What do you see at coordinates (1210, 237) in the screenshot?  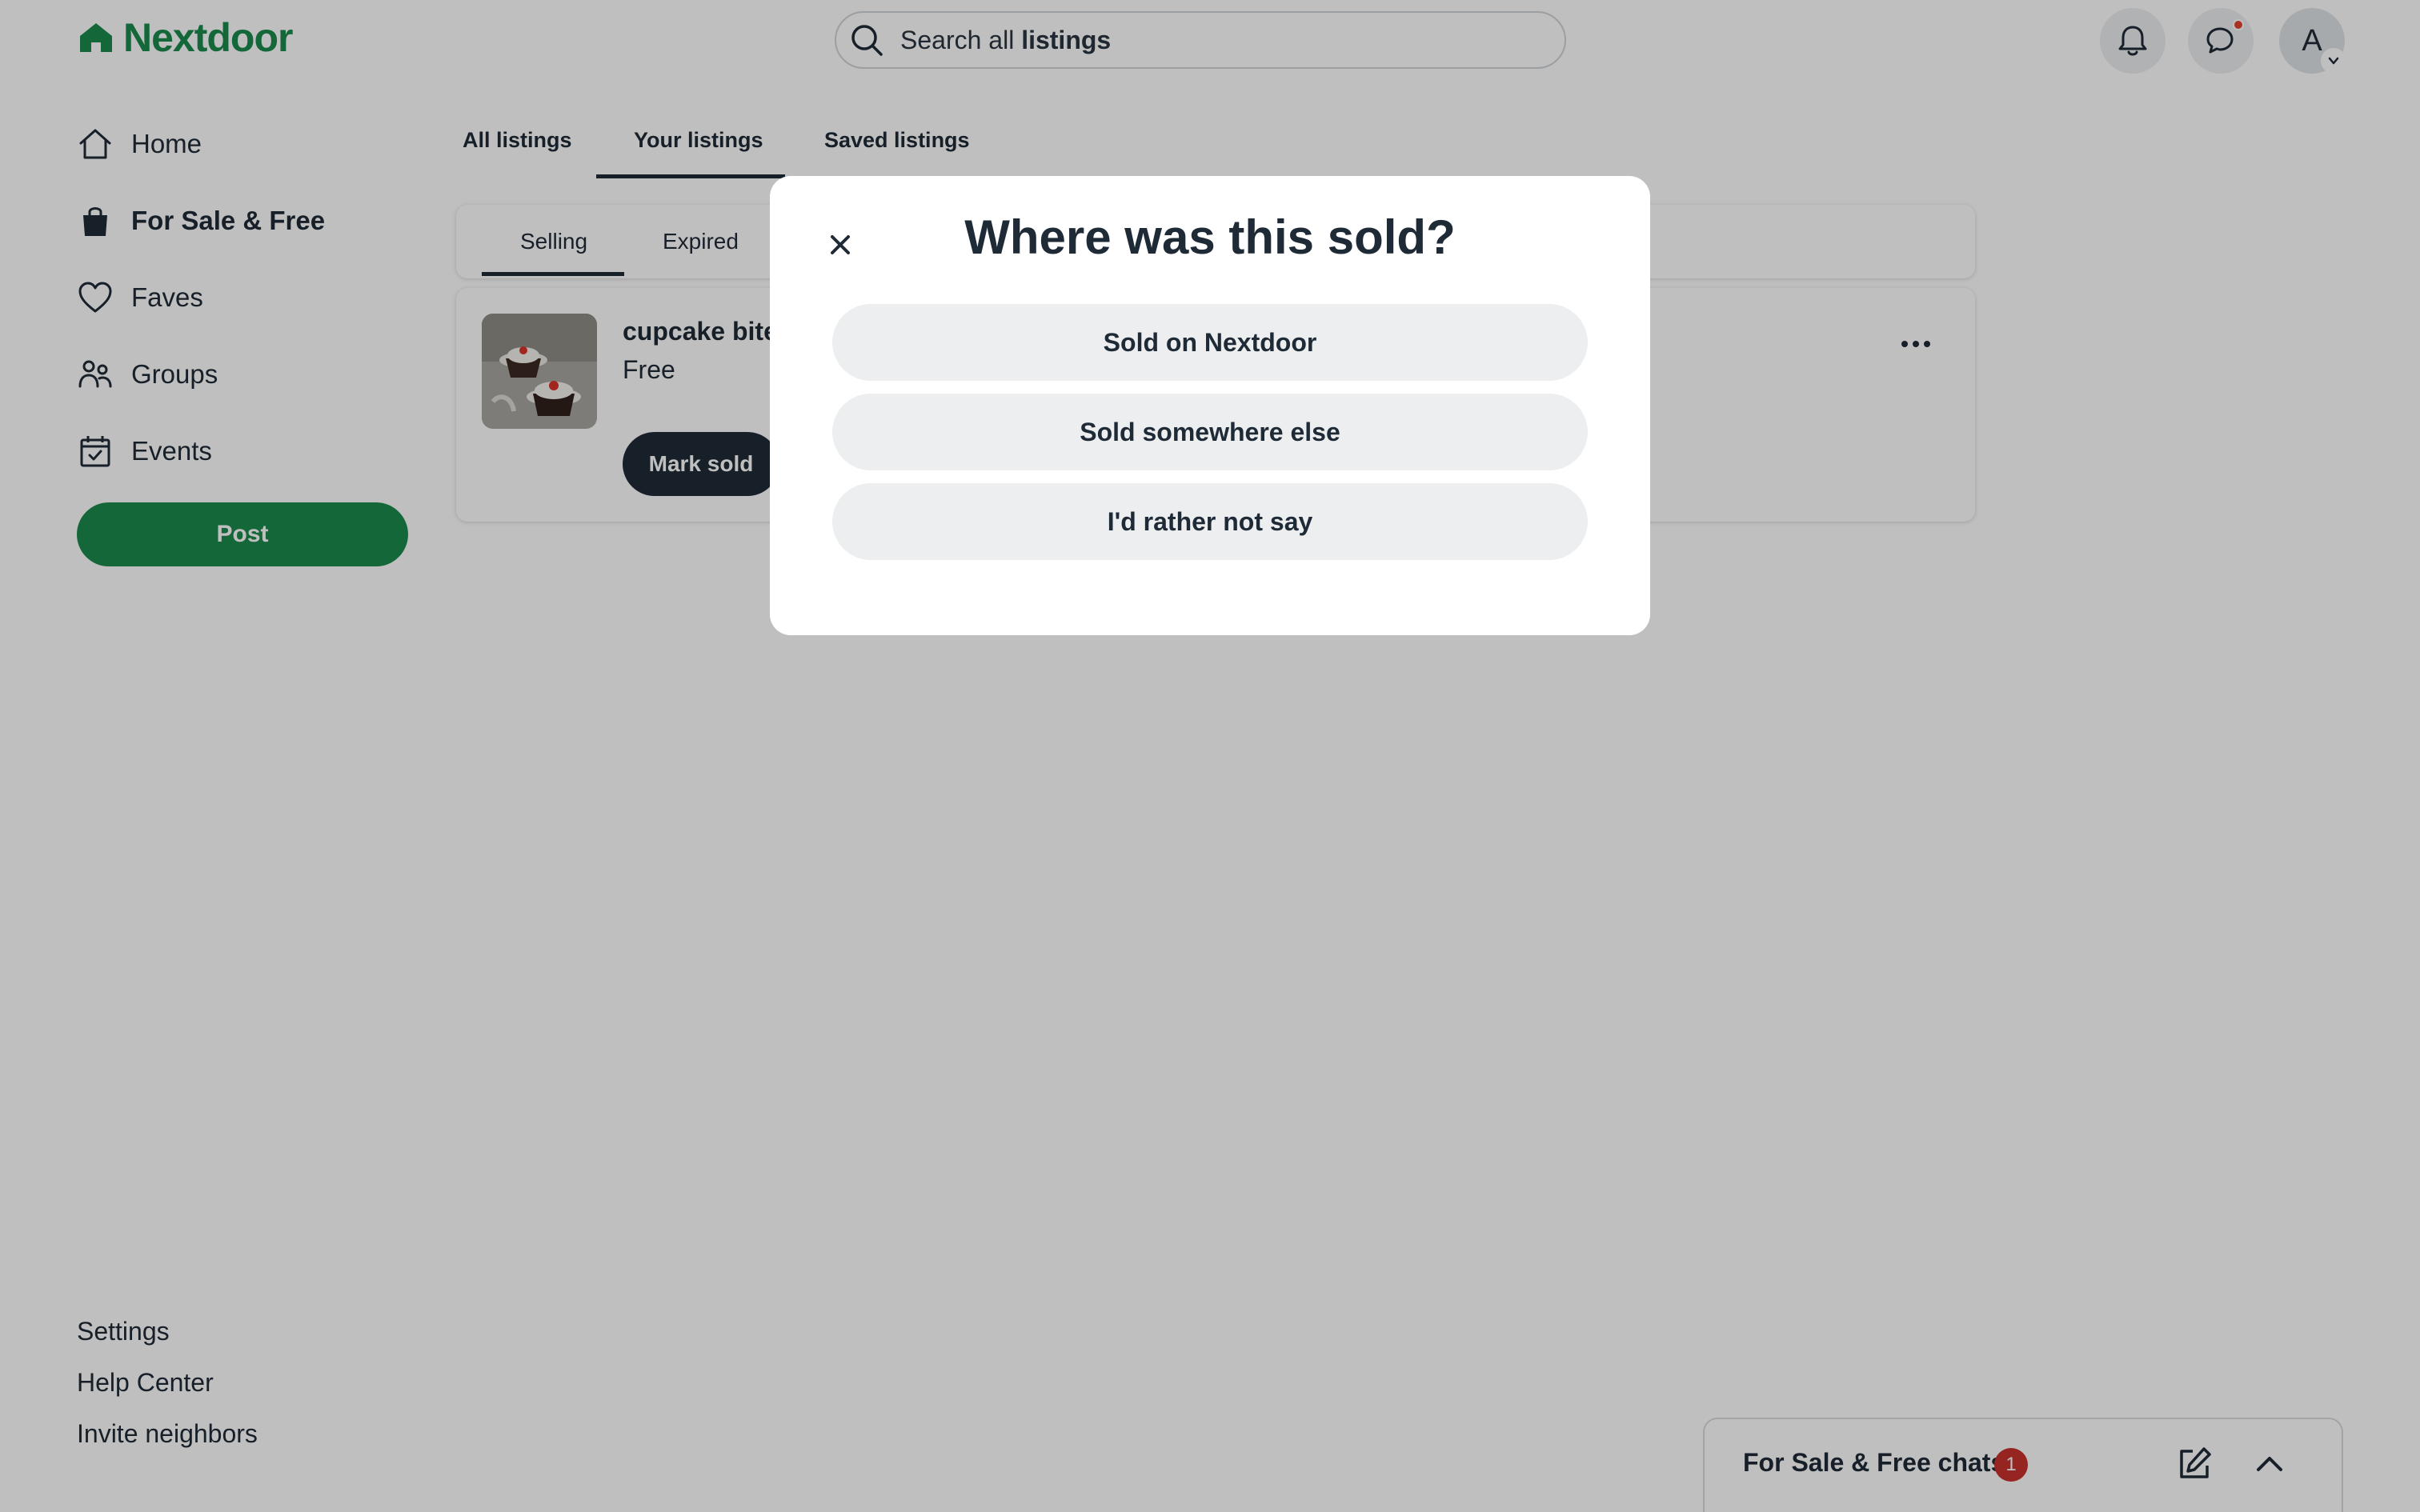 I see `dialog-title: Where was this sold?` at bounding box center [1210, 237].